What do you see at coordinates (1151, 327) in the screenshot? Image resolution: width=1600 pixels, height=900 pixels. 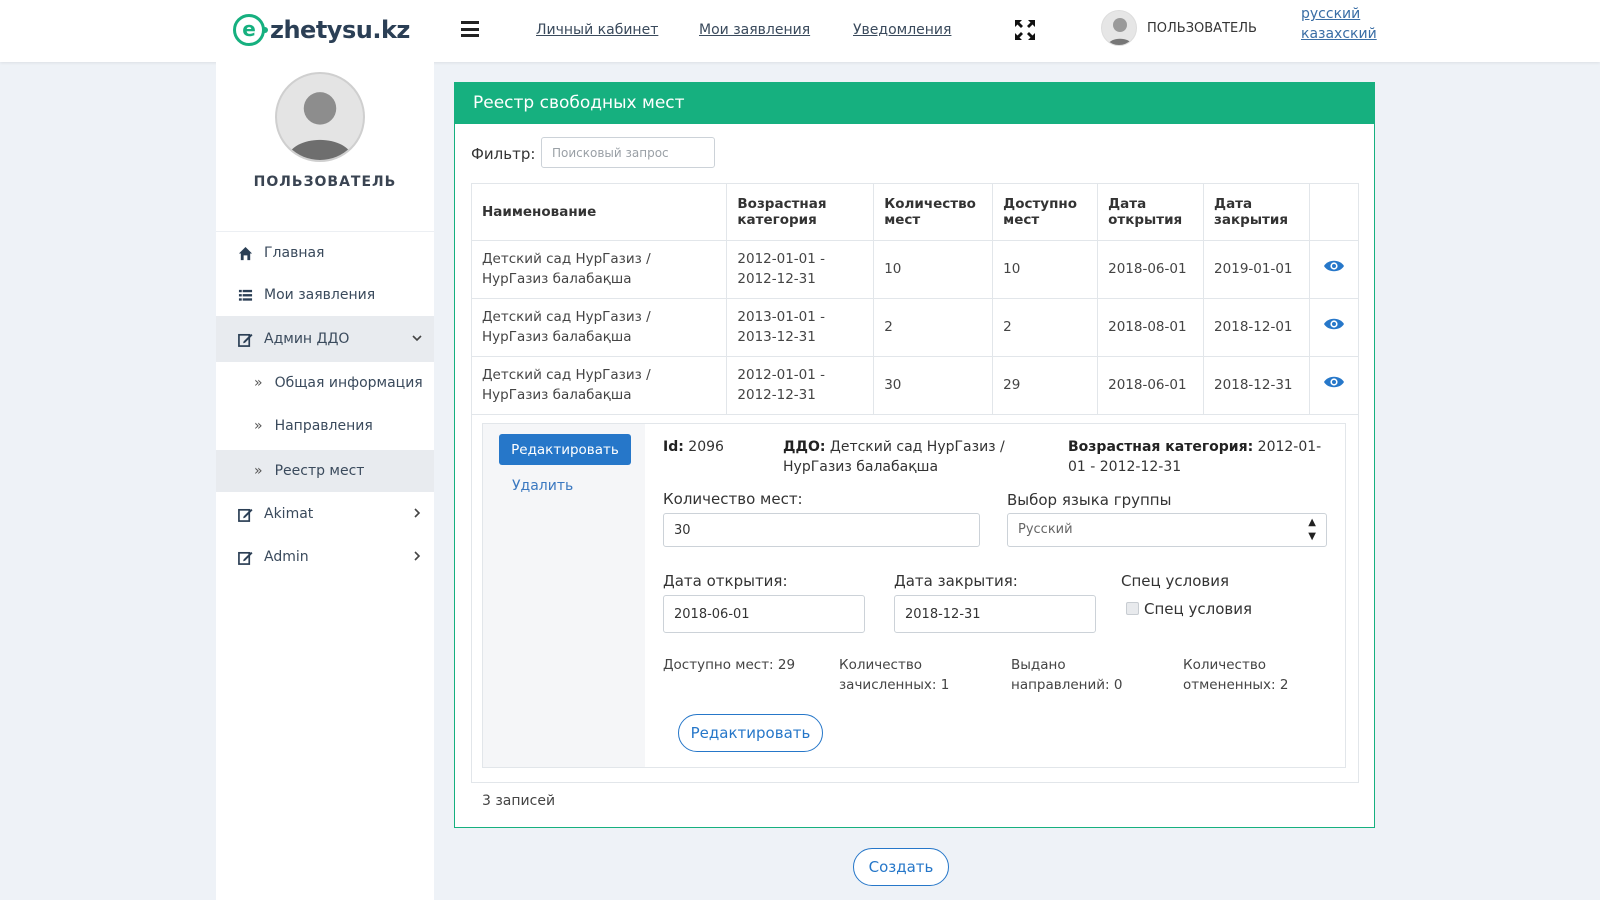 I see `cell-open-date: 2018-08-01` at bounding box center [1151, 327].